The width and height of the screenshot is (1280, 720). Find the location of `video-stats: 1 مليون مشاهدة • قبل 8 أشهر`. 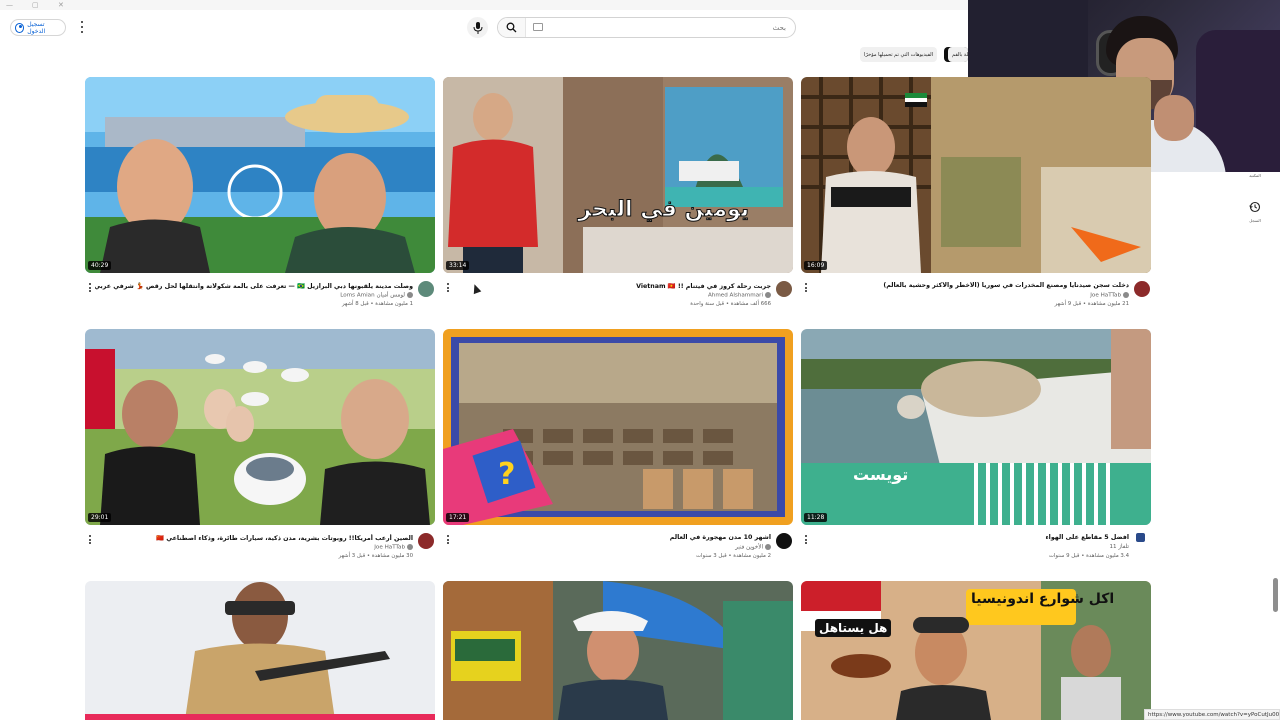

video-stats: 1 مليون مشاهدة • قبل 8 أشهر is located at coordinates (377, 304).